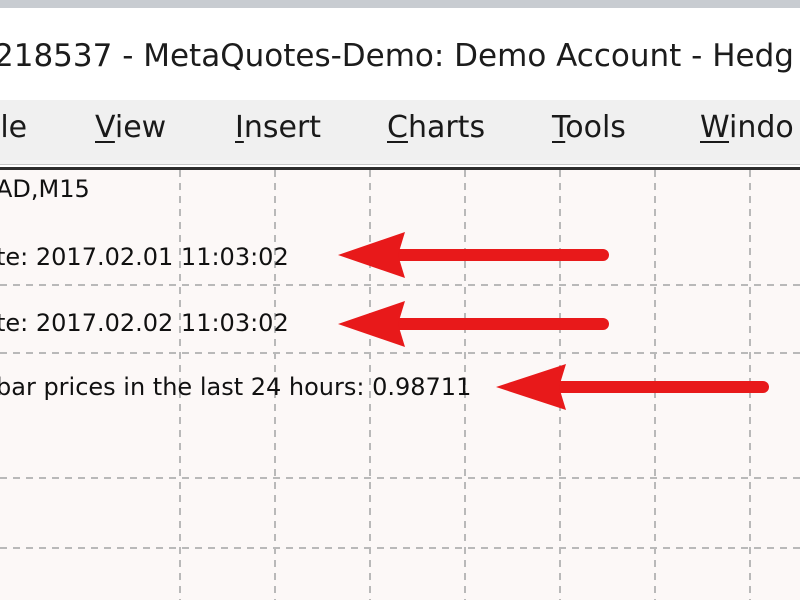  Describe the element at coordinates (144, 323) in the screenshot. I see `comment-line-2: te: 2017.02.02 11:03:02` at that location.